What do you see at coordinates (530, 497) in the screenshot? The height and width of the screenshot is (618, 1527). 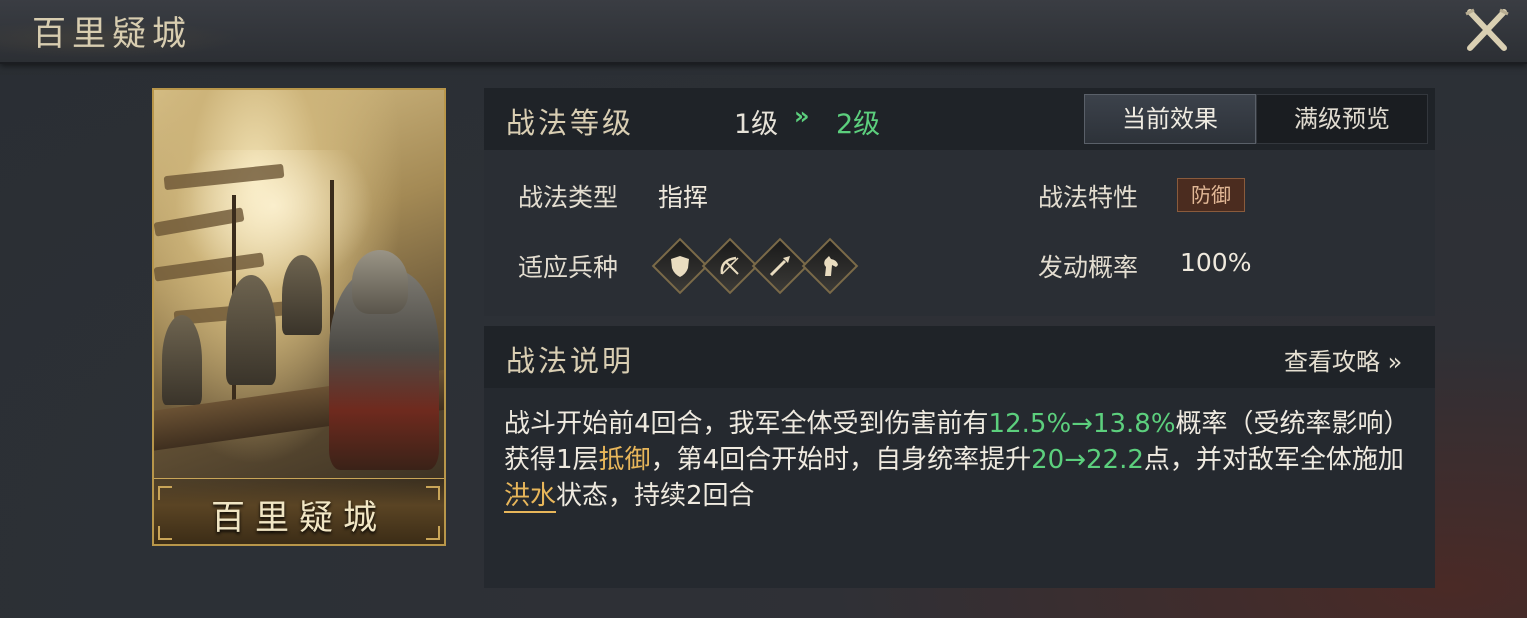 I see `desc-status-keyword-link: 洪水` at bounding box center [530, 497].